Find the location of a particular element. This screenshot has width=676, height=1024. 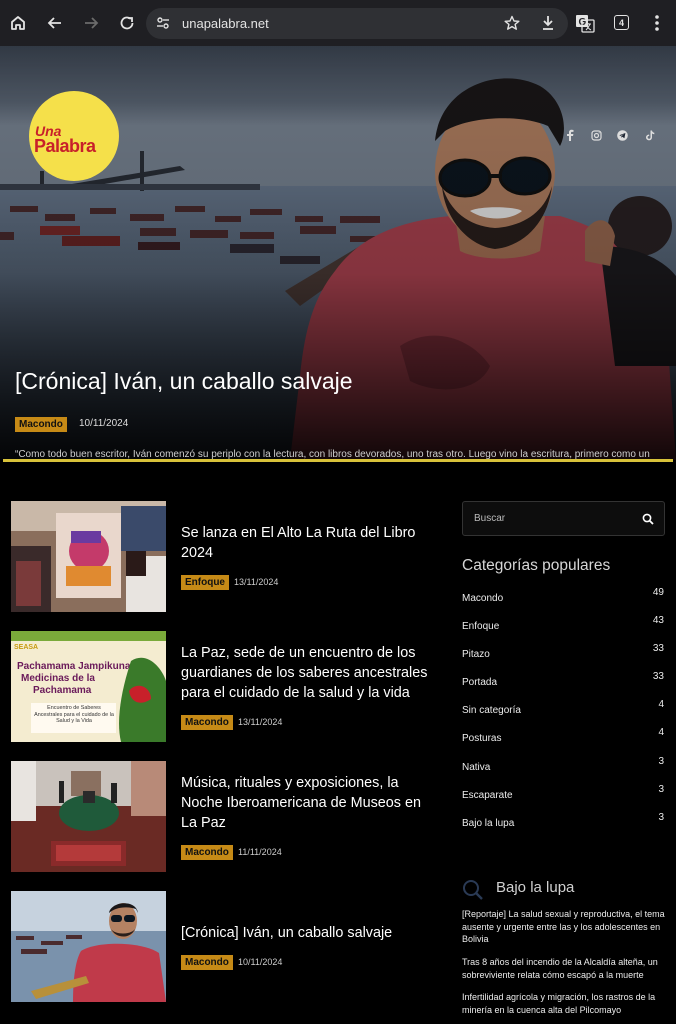

category-item: Bajo la lupa 3 is located at coordinates (564, 823).